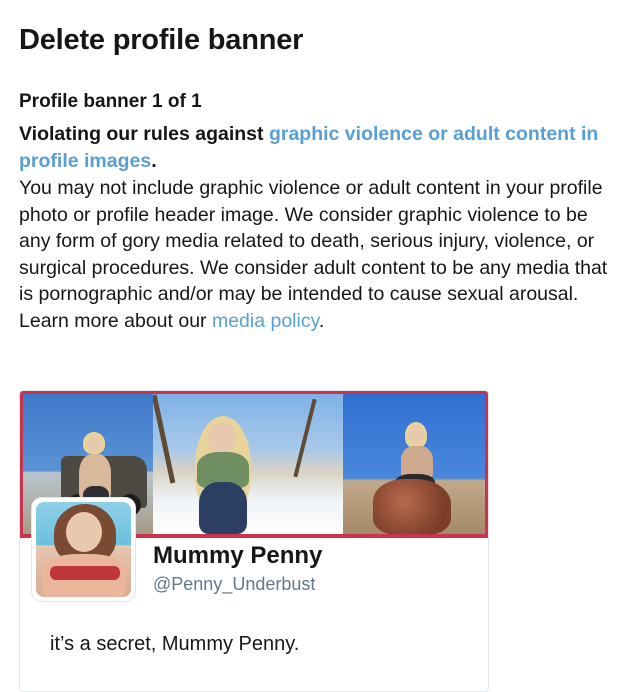  What do you see at coordinates (175, 644) in the screenshot?
I see `profile-bio: it’s a secret, Mummy Penny.` at bounding box center [175, 644].